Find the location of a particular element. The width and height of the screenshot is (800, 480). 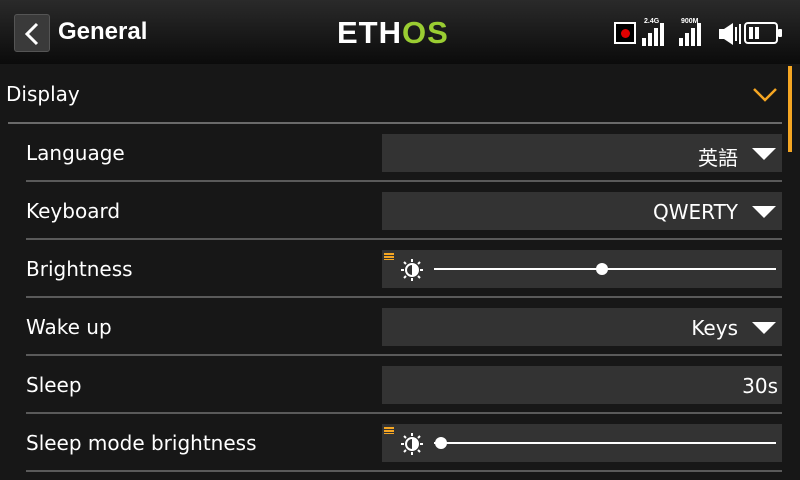

row-keyboard: Keyboard QWERTY is located at coordinates (404, 211).